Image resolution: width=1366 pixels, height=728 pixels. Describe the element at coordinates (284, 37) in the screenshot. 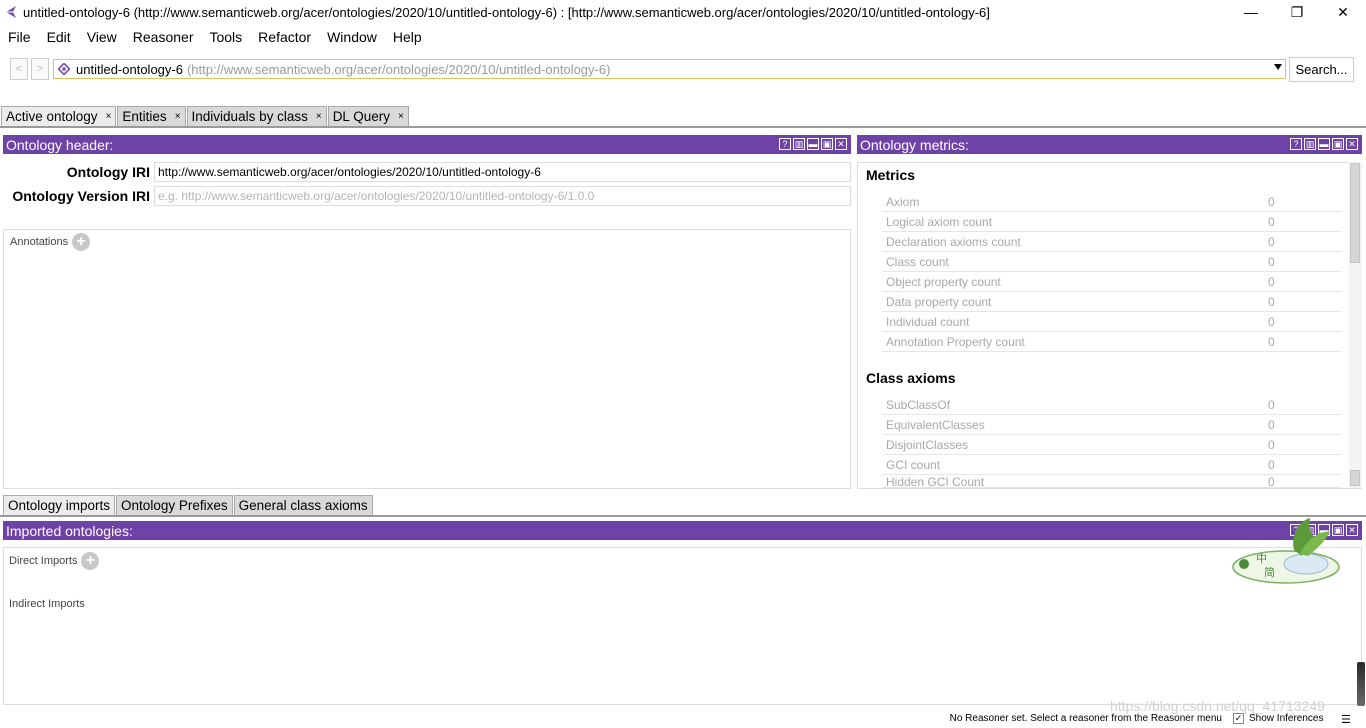

I see `menu-refactor: Refactor` at that location.